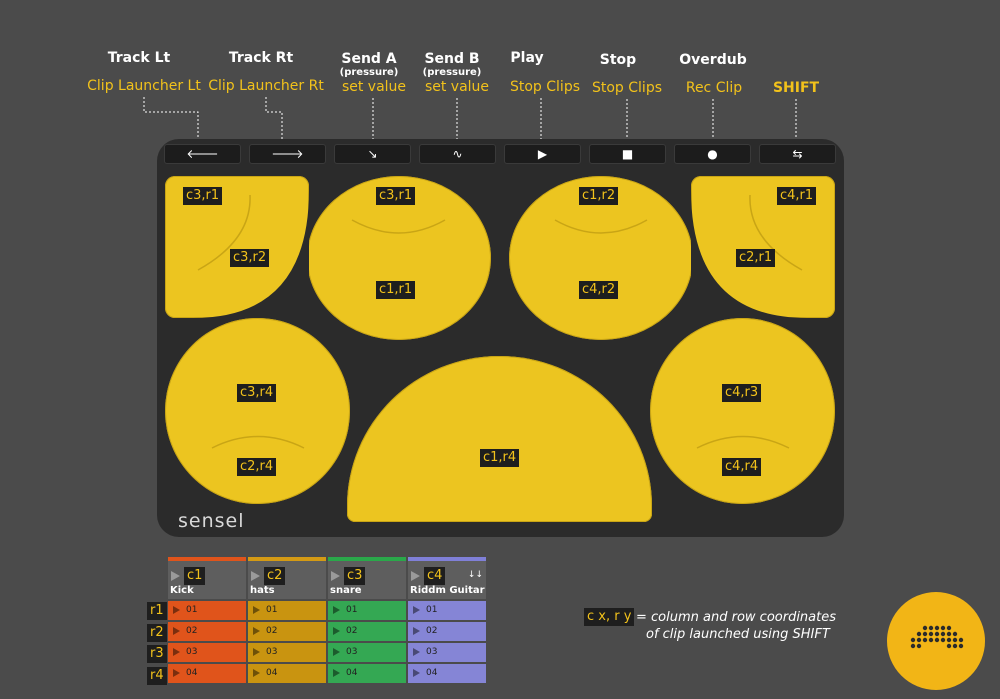 The image size is (1000, 699). Describe the element at coordinates (475, 575) in the screenshot. I see `track-arrows-icon: ↓↓` at that location.